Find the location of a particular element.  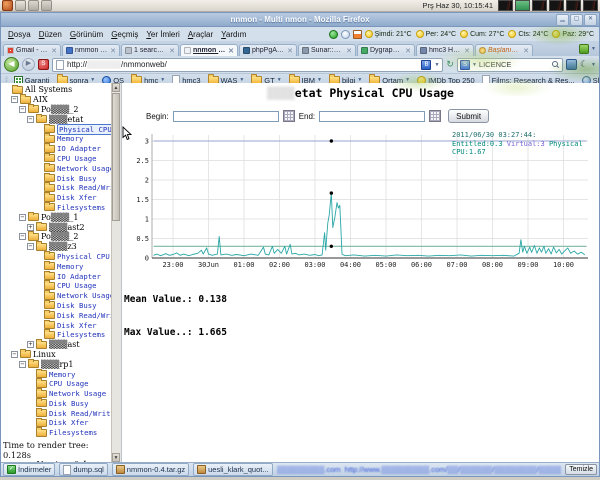

submit-button: Submit is located at coordinates (469, 116).